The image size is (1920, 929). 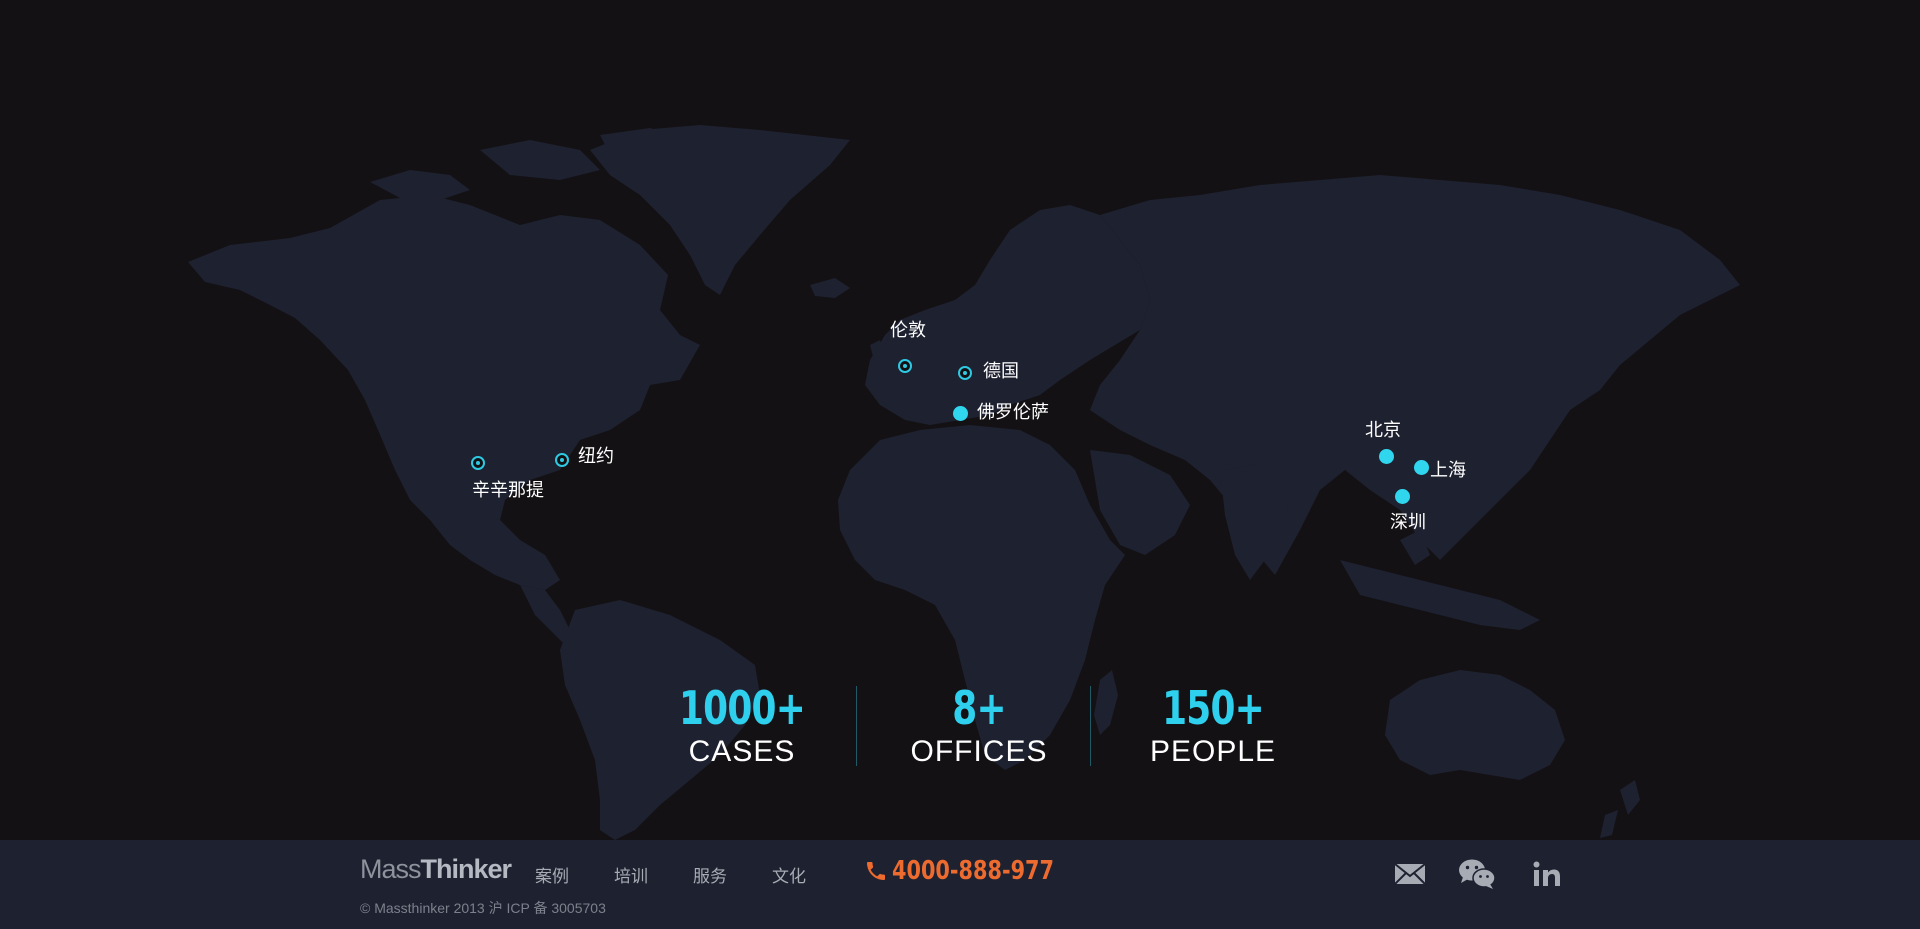 I want to click on shenzhen-marker, so click(x=1402, y=496).